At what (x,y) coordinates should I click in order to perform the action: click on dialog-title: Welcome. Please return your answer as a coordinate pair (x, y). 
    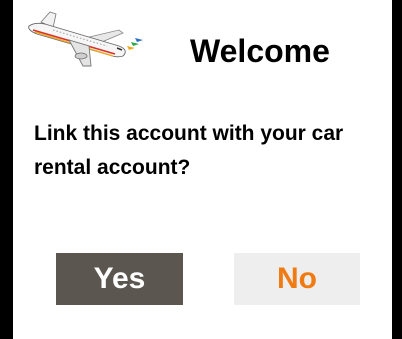
    Looking at the image, I should click on (260, 51).